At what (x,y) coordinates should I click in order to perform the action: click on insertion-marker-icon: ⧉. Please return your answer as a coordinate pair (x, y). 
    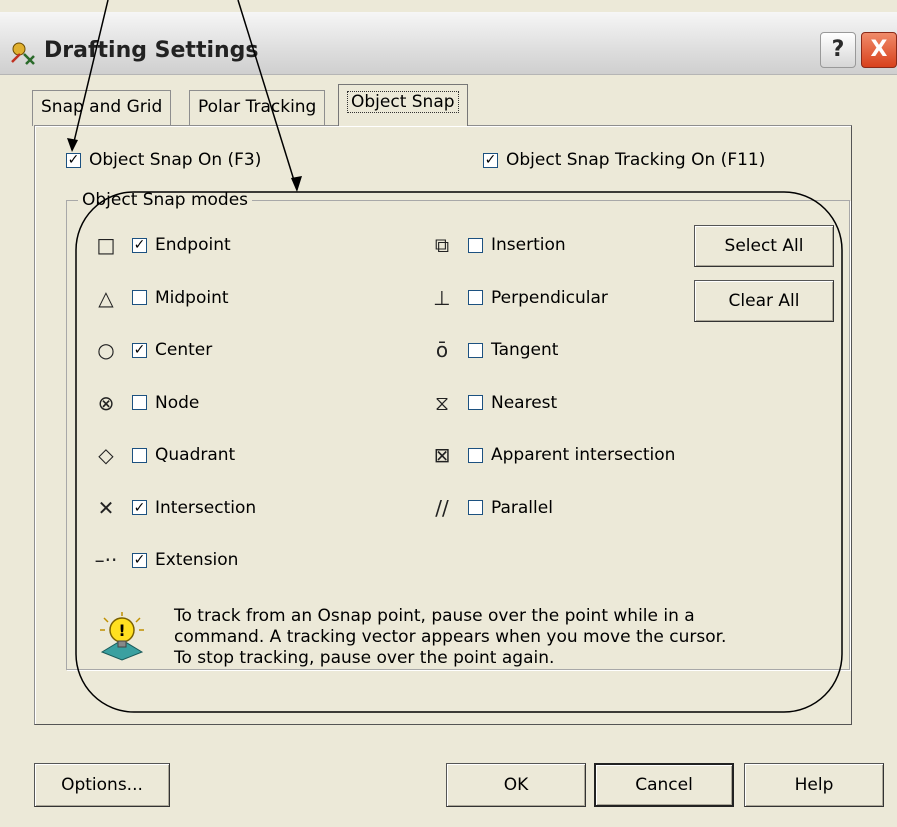
    Looking at the image, I should click on (442, 245).